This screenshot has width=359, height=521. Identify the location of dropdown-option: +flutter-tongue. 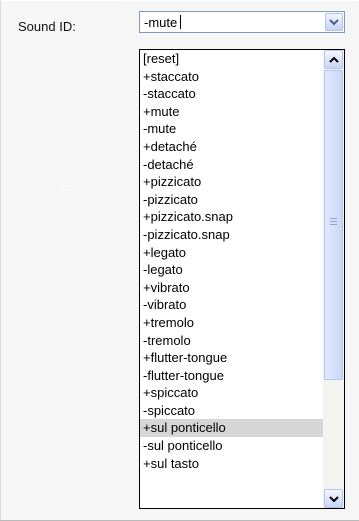
(231, 358).